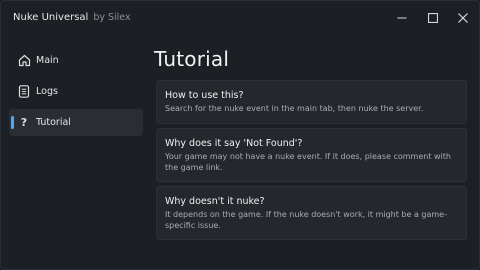 The height and width of the screenshot is (270, 480). Describe the element at coordinates (240, 18) in the screenshot. I see `title-bar: Nuke Universal by Silex` at that location.